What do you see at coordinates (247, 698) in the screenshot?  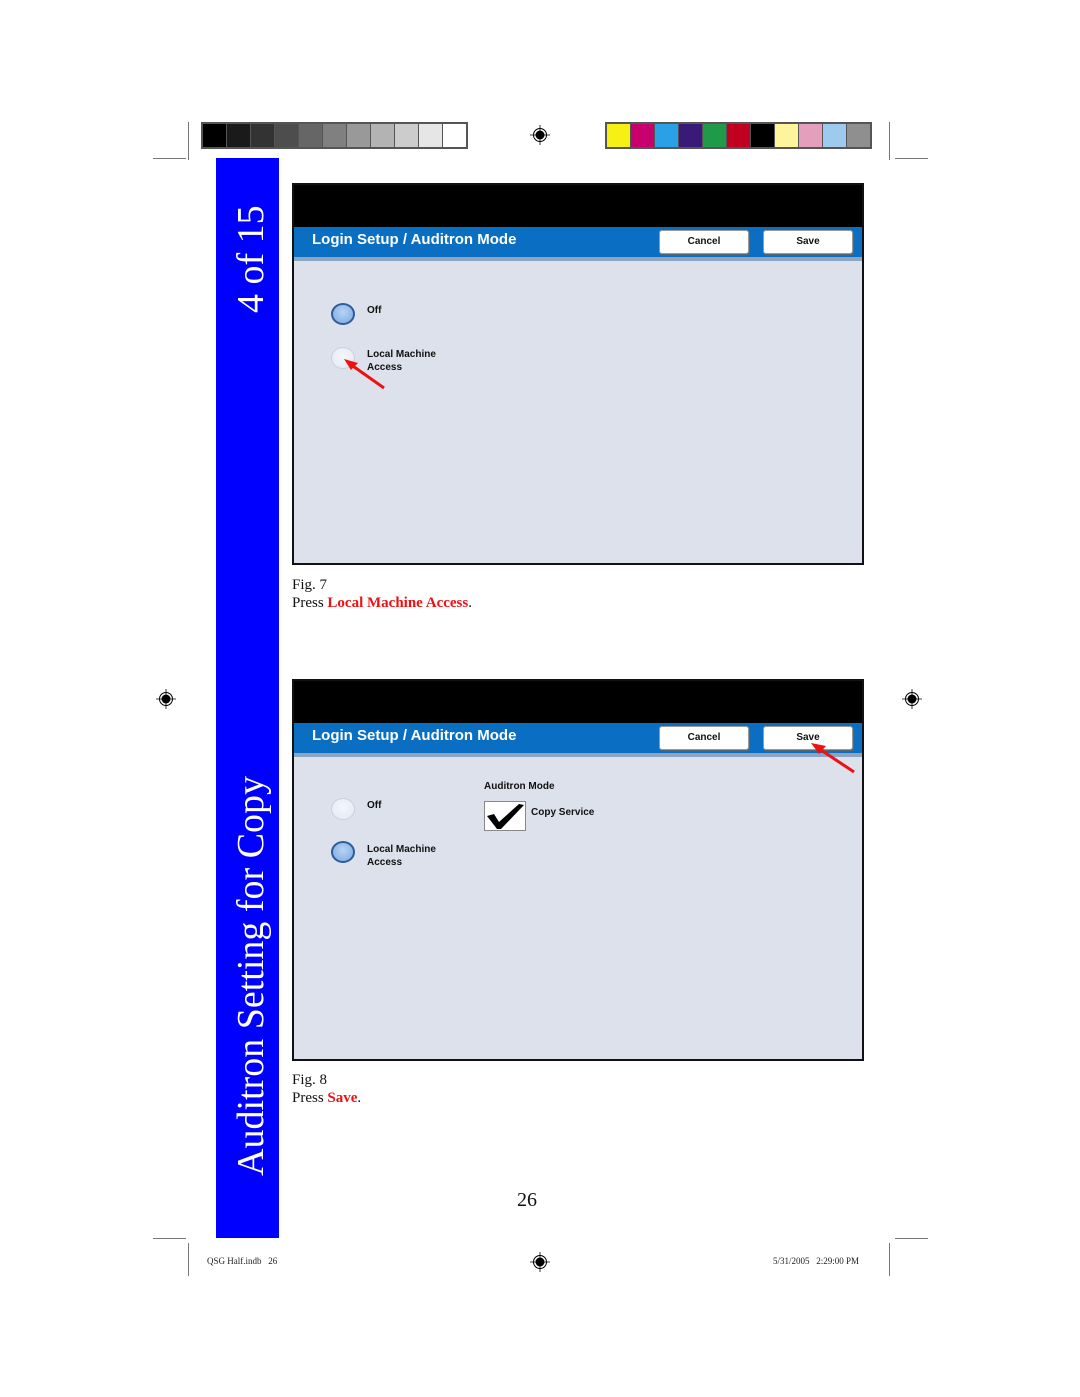 I see `section-sidebar: 4 of 15 Auditron Setting for Copy` at bounding box center [247, 698].